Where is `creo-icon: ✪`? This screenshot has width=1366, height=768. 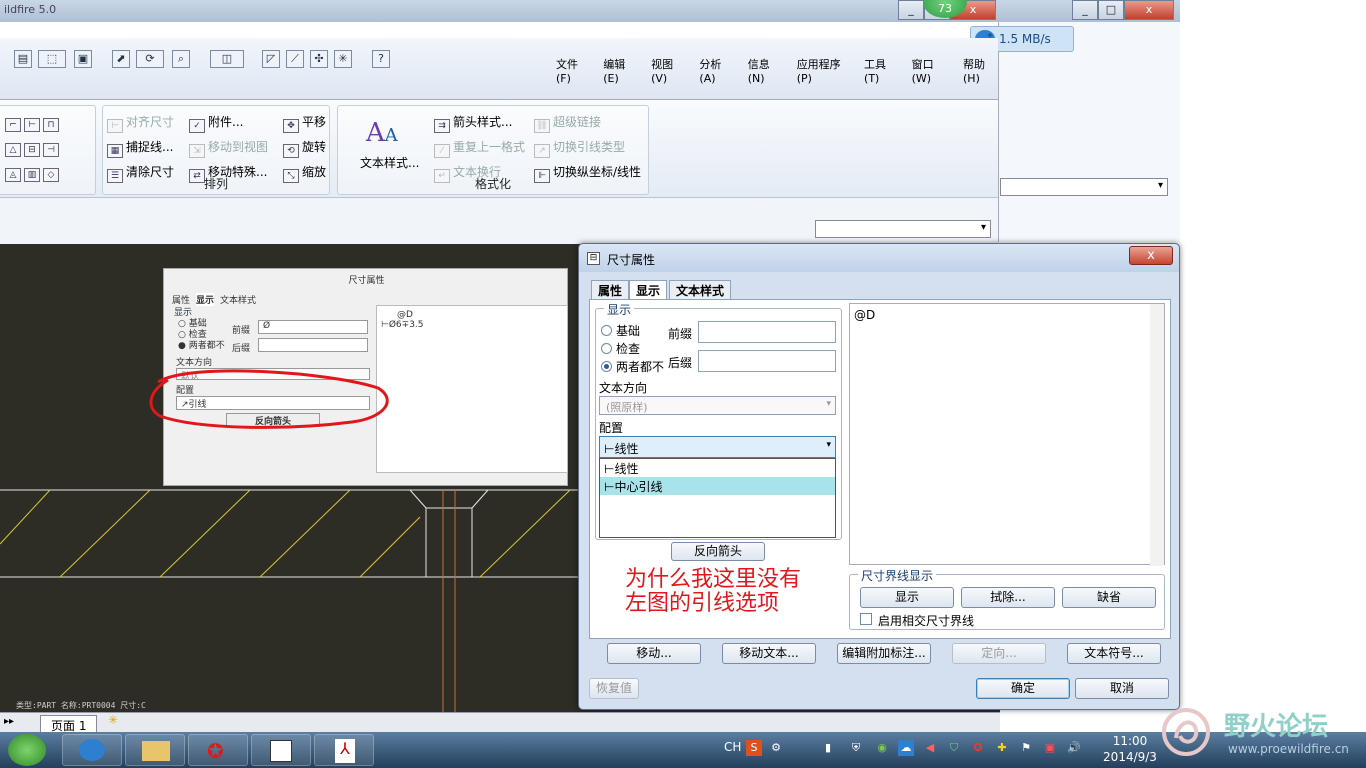 creo-icon: ✪ is located at coordinates (215, 751).